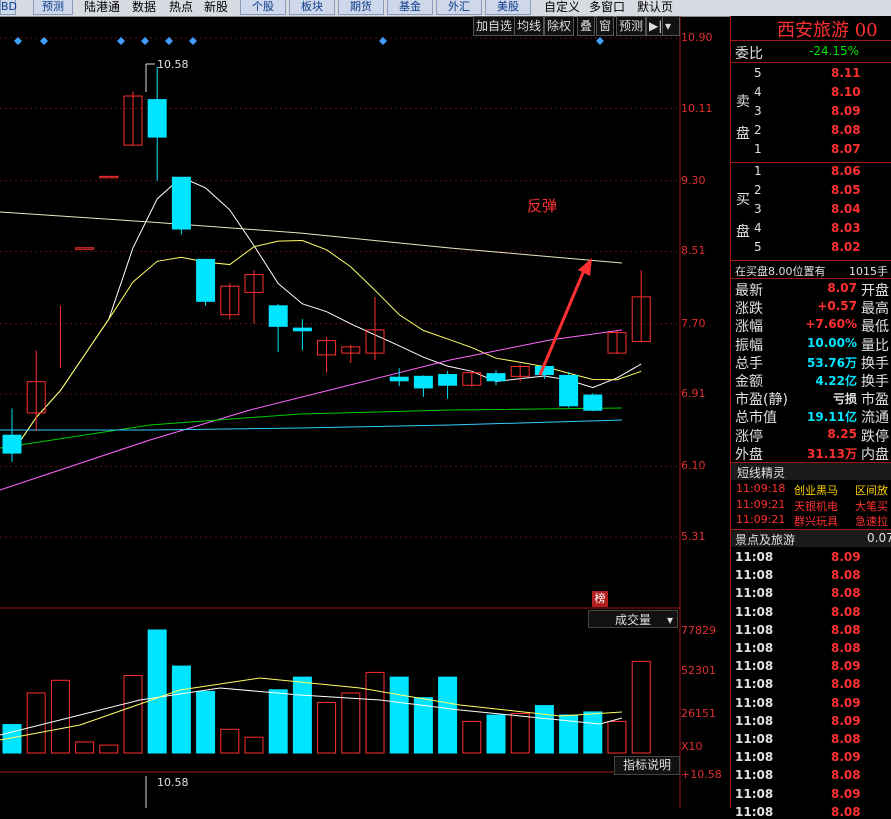 This screenshot has width=891, height=819. I want to click on buy-price: 8.02, so click(846, 247).